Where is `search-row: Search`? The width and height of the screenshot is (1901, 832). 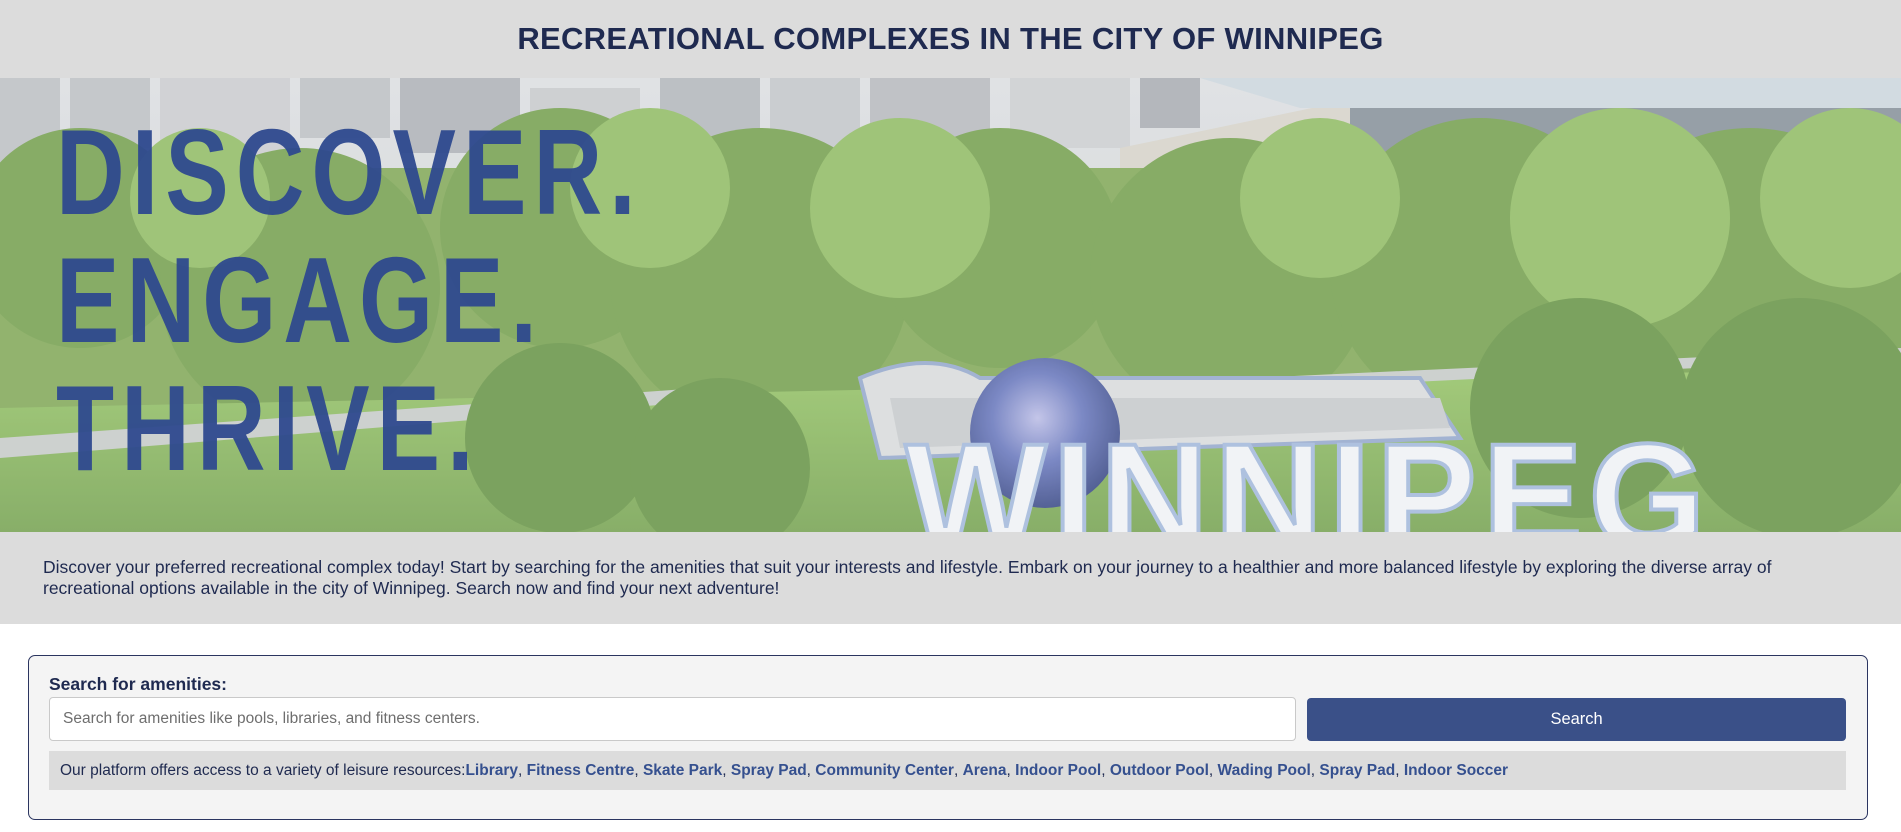 search-row: Search is located at coordinates (947, 719).